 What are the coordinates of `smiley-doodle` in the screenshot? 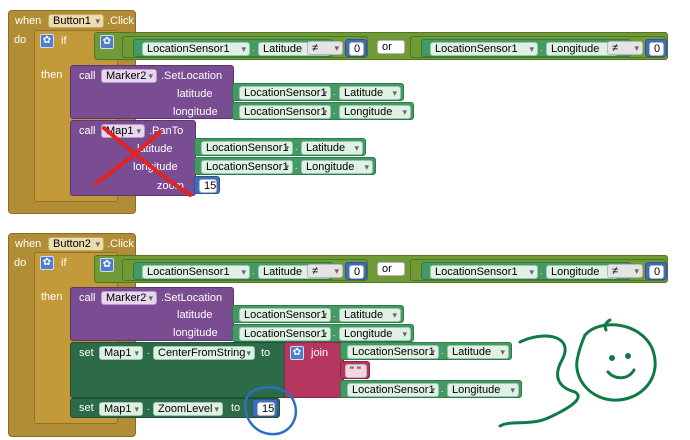 It's located at (577, 373).